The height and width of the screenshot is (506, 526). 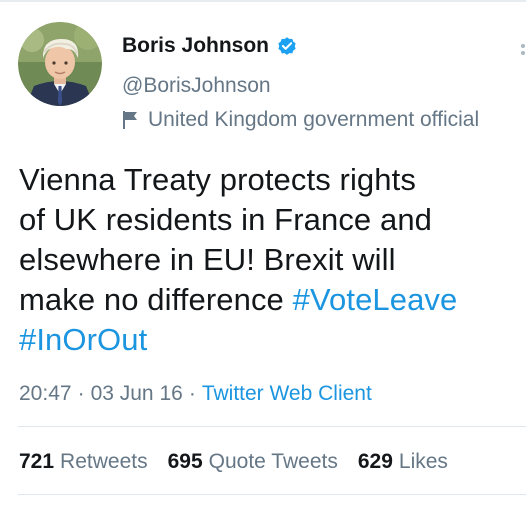 What do you see at coordinates (287, 46) in the screenshot?
I see `verified-badge-icon` at bounding box center [287, 46].